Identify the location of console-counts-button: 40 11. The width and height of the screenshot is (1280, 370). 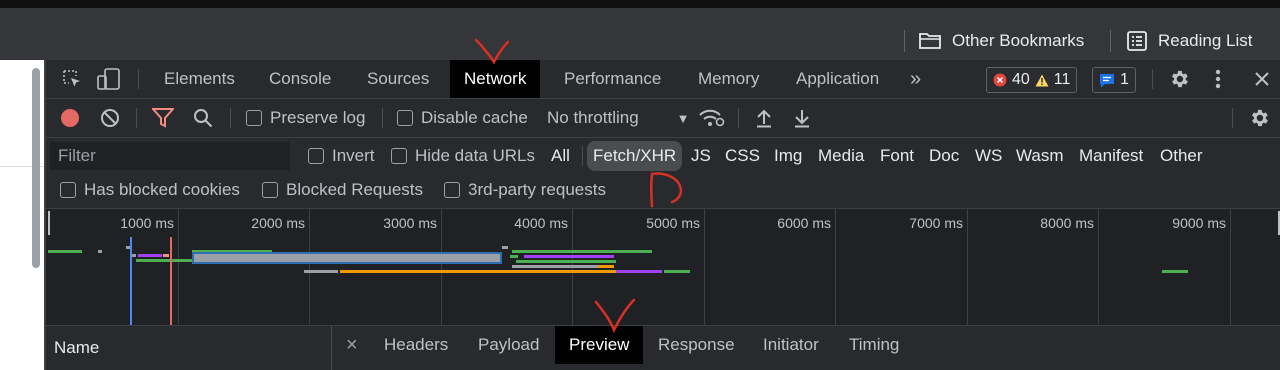
(1032, 80).